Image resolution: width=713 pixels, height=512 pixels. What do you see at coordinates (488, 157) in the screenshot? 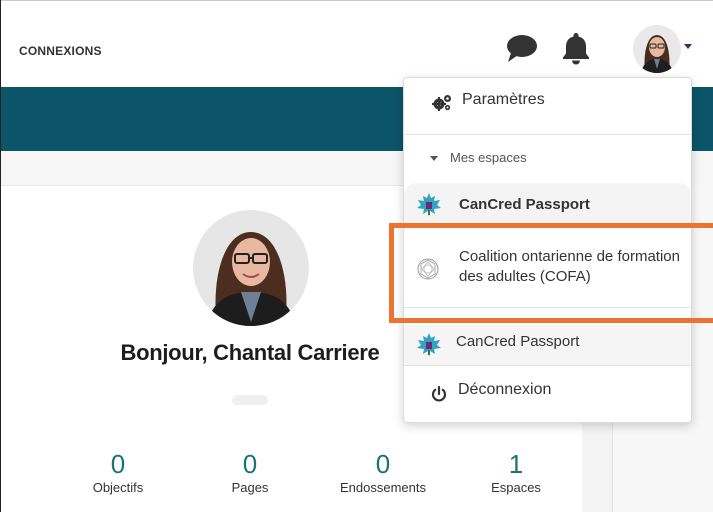
I see `my-spaces-label: Mes espaces` at bounding box center [488, 157].